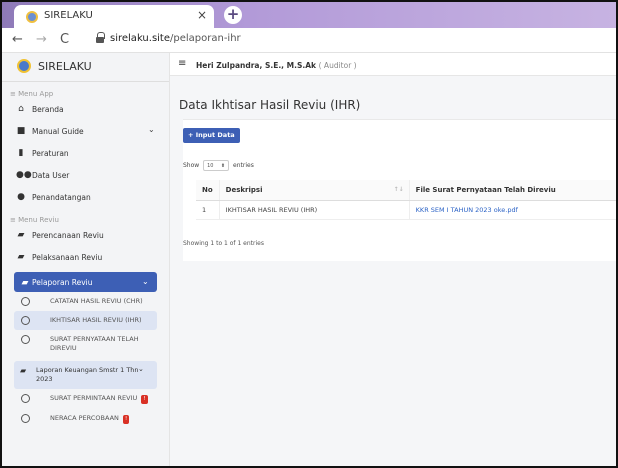 This screenshot has height=468, width=618. I want to click on entries-select: 10 ⬍, so click(216, 165).